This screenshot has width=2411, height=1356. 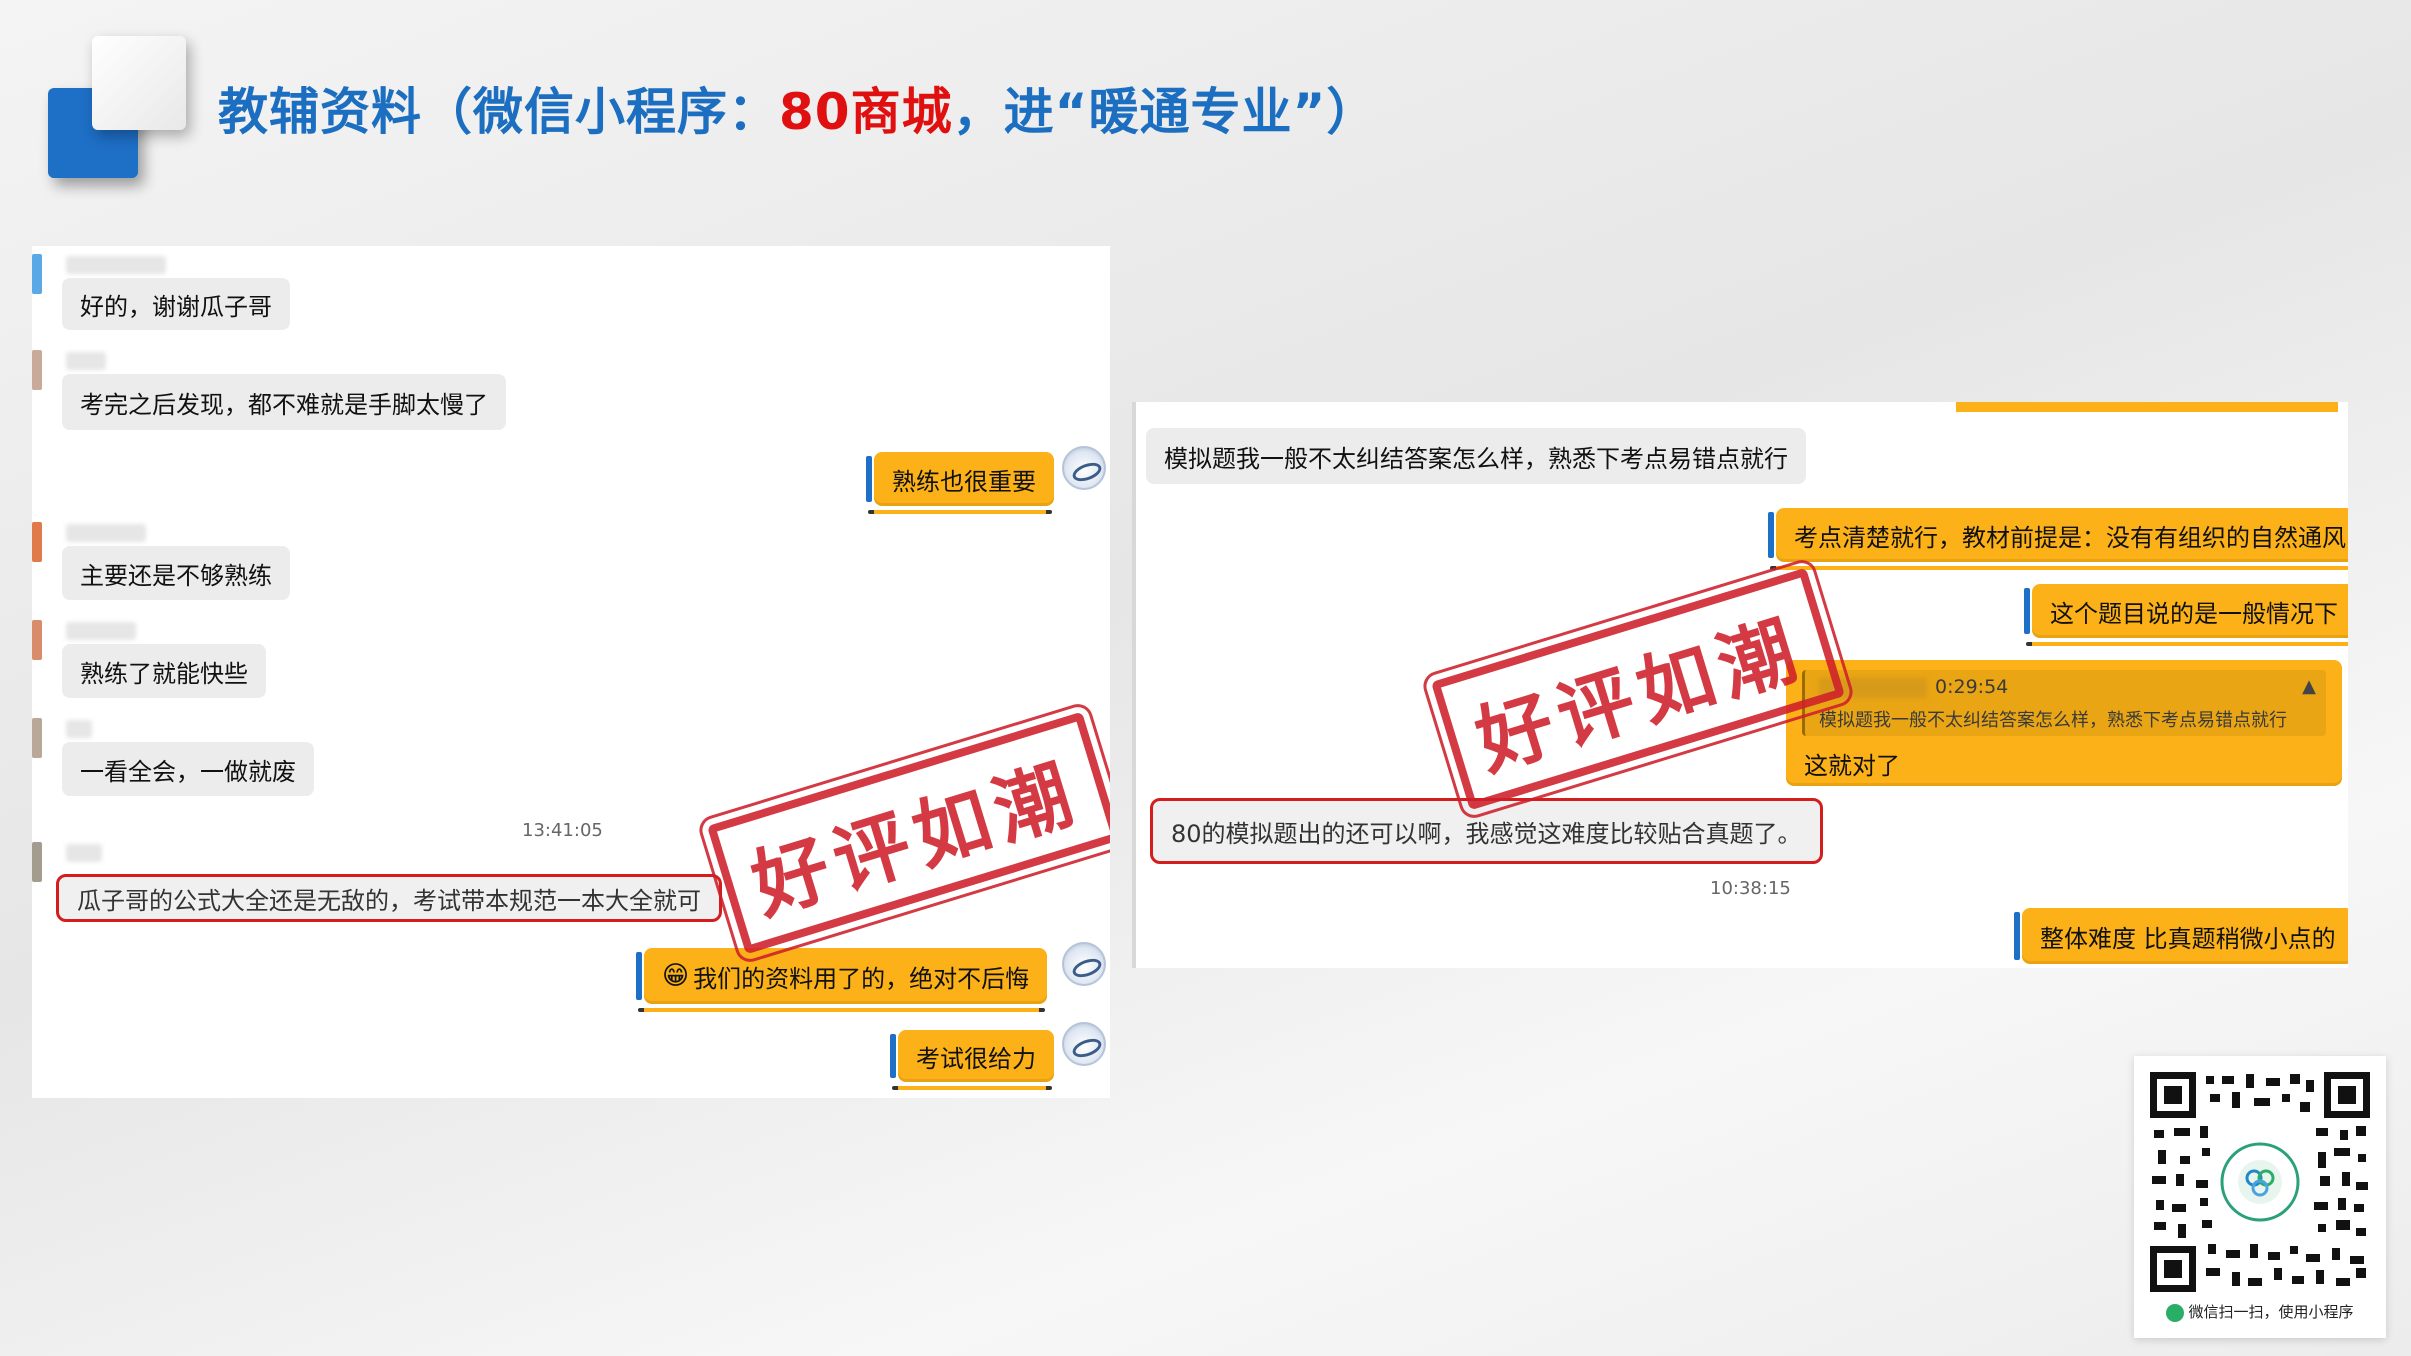 What do you see at coordinates (1852, 766) in the screenshot?
I see `reply-text: 这就对了` at bounding box center [1852, 766].